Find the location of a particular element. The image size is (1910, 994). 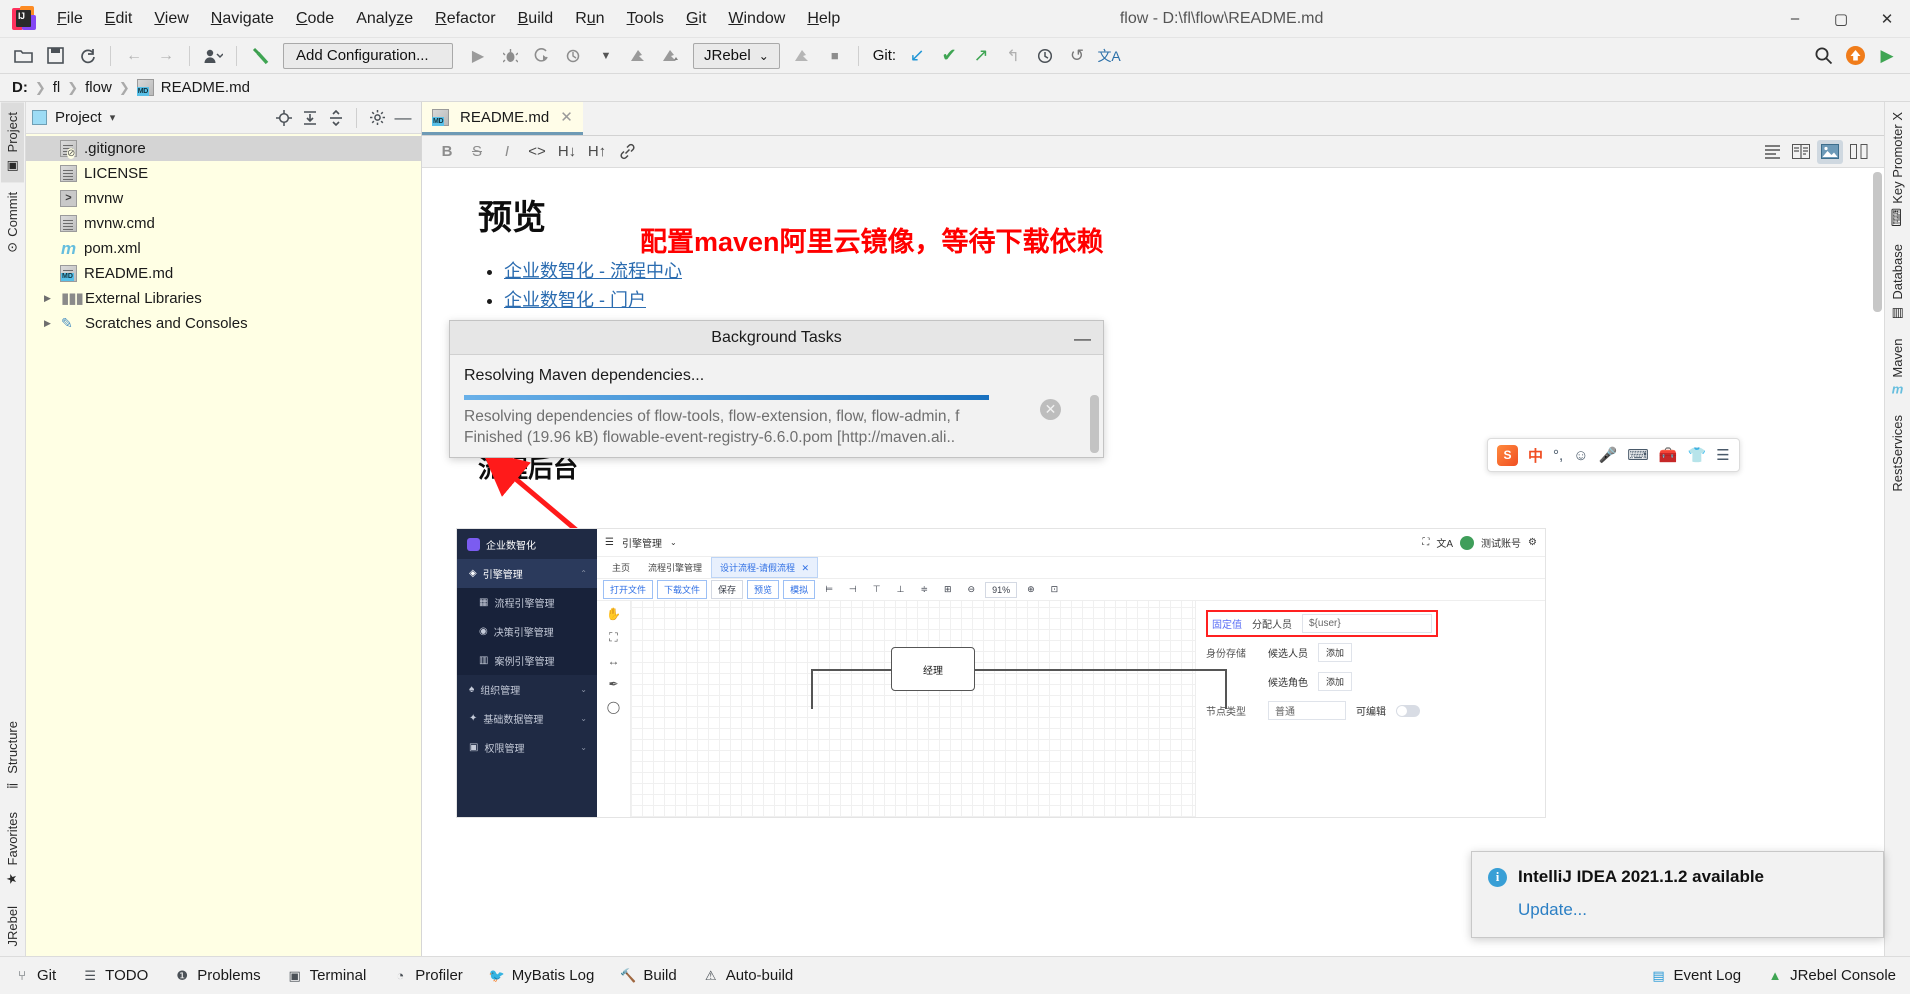

tree-item-external-libraries: ▶ ▮▮▮ External Libraries is located at coordinates (223, 298).